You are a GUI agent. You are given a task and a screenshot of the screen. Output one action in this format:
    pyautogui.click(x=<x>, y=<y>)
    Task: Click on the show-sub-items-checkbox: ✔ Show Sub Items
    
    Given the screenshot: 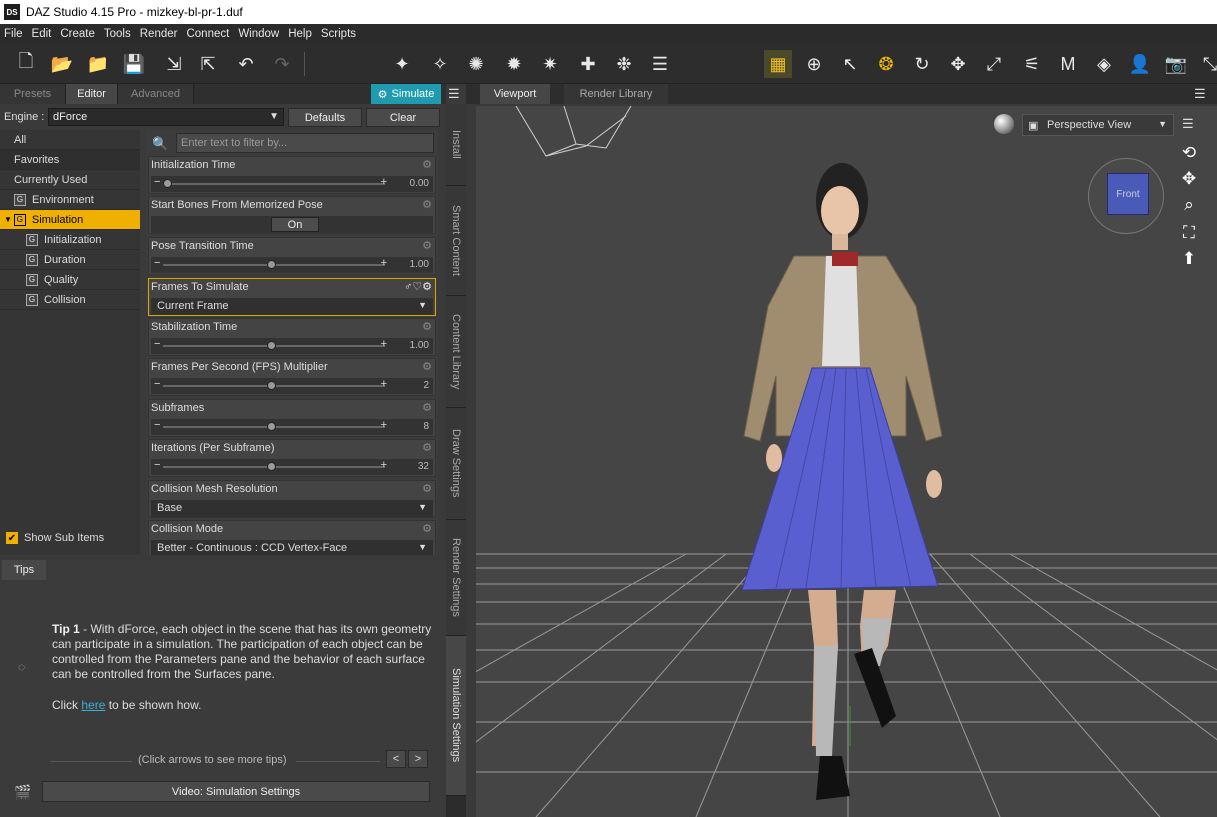 What is the action you would take?
    pyautogui.click(x=55, y=538)
    